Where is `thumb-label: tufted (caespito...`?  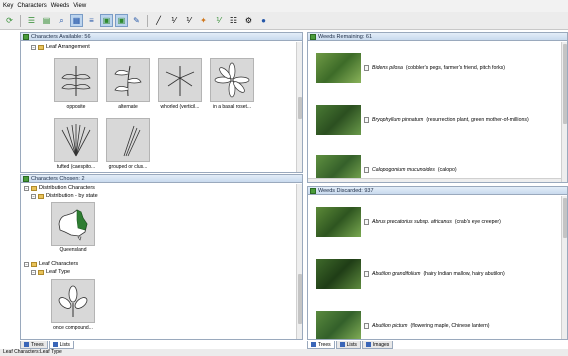 thumb-label: tufted (caespito... is located at coordinates (76, 167).